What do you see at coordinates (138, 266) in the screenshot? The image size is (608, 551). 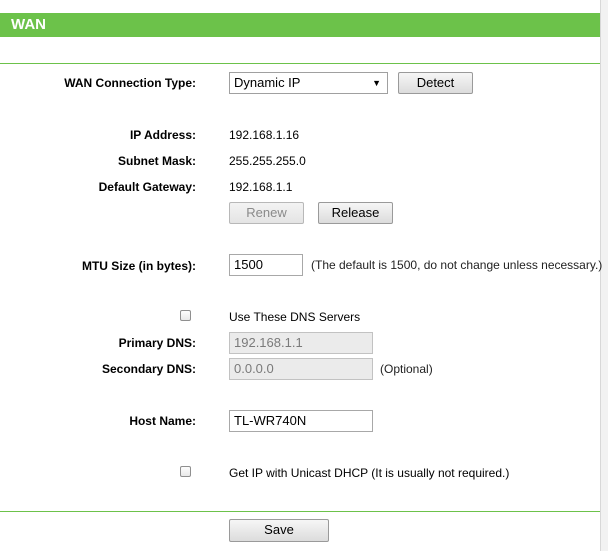 I see `mtu-label: MTU Size (in bytes):` at bounding box center [138, 266].